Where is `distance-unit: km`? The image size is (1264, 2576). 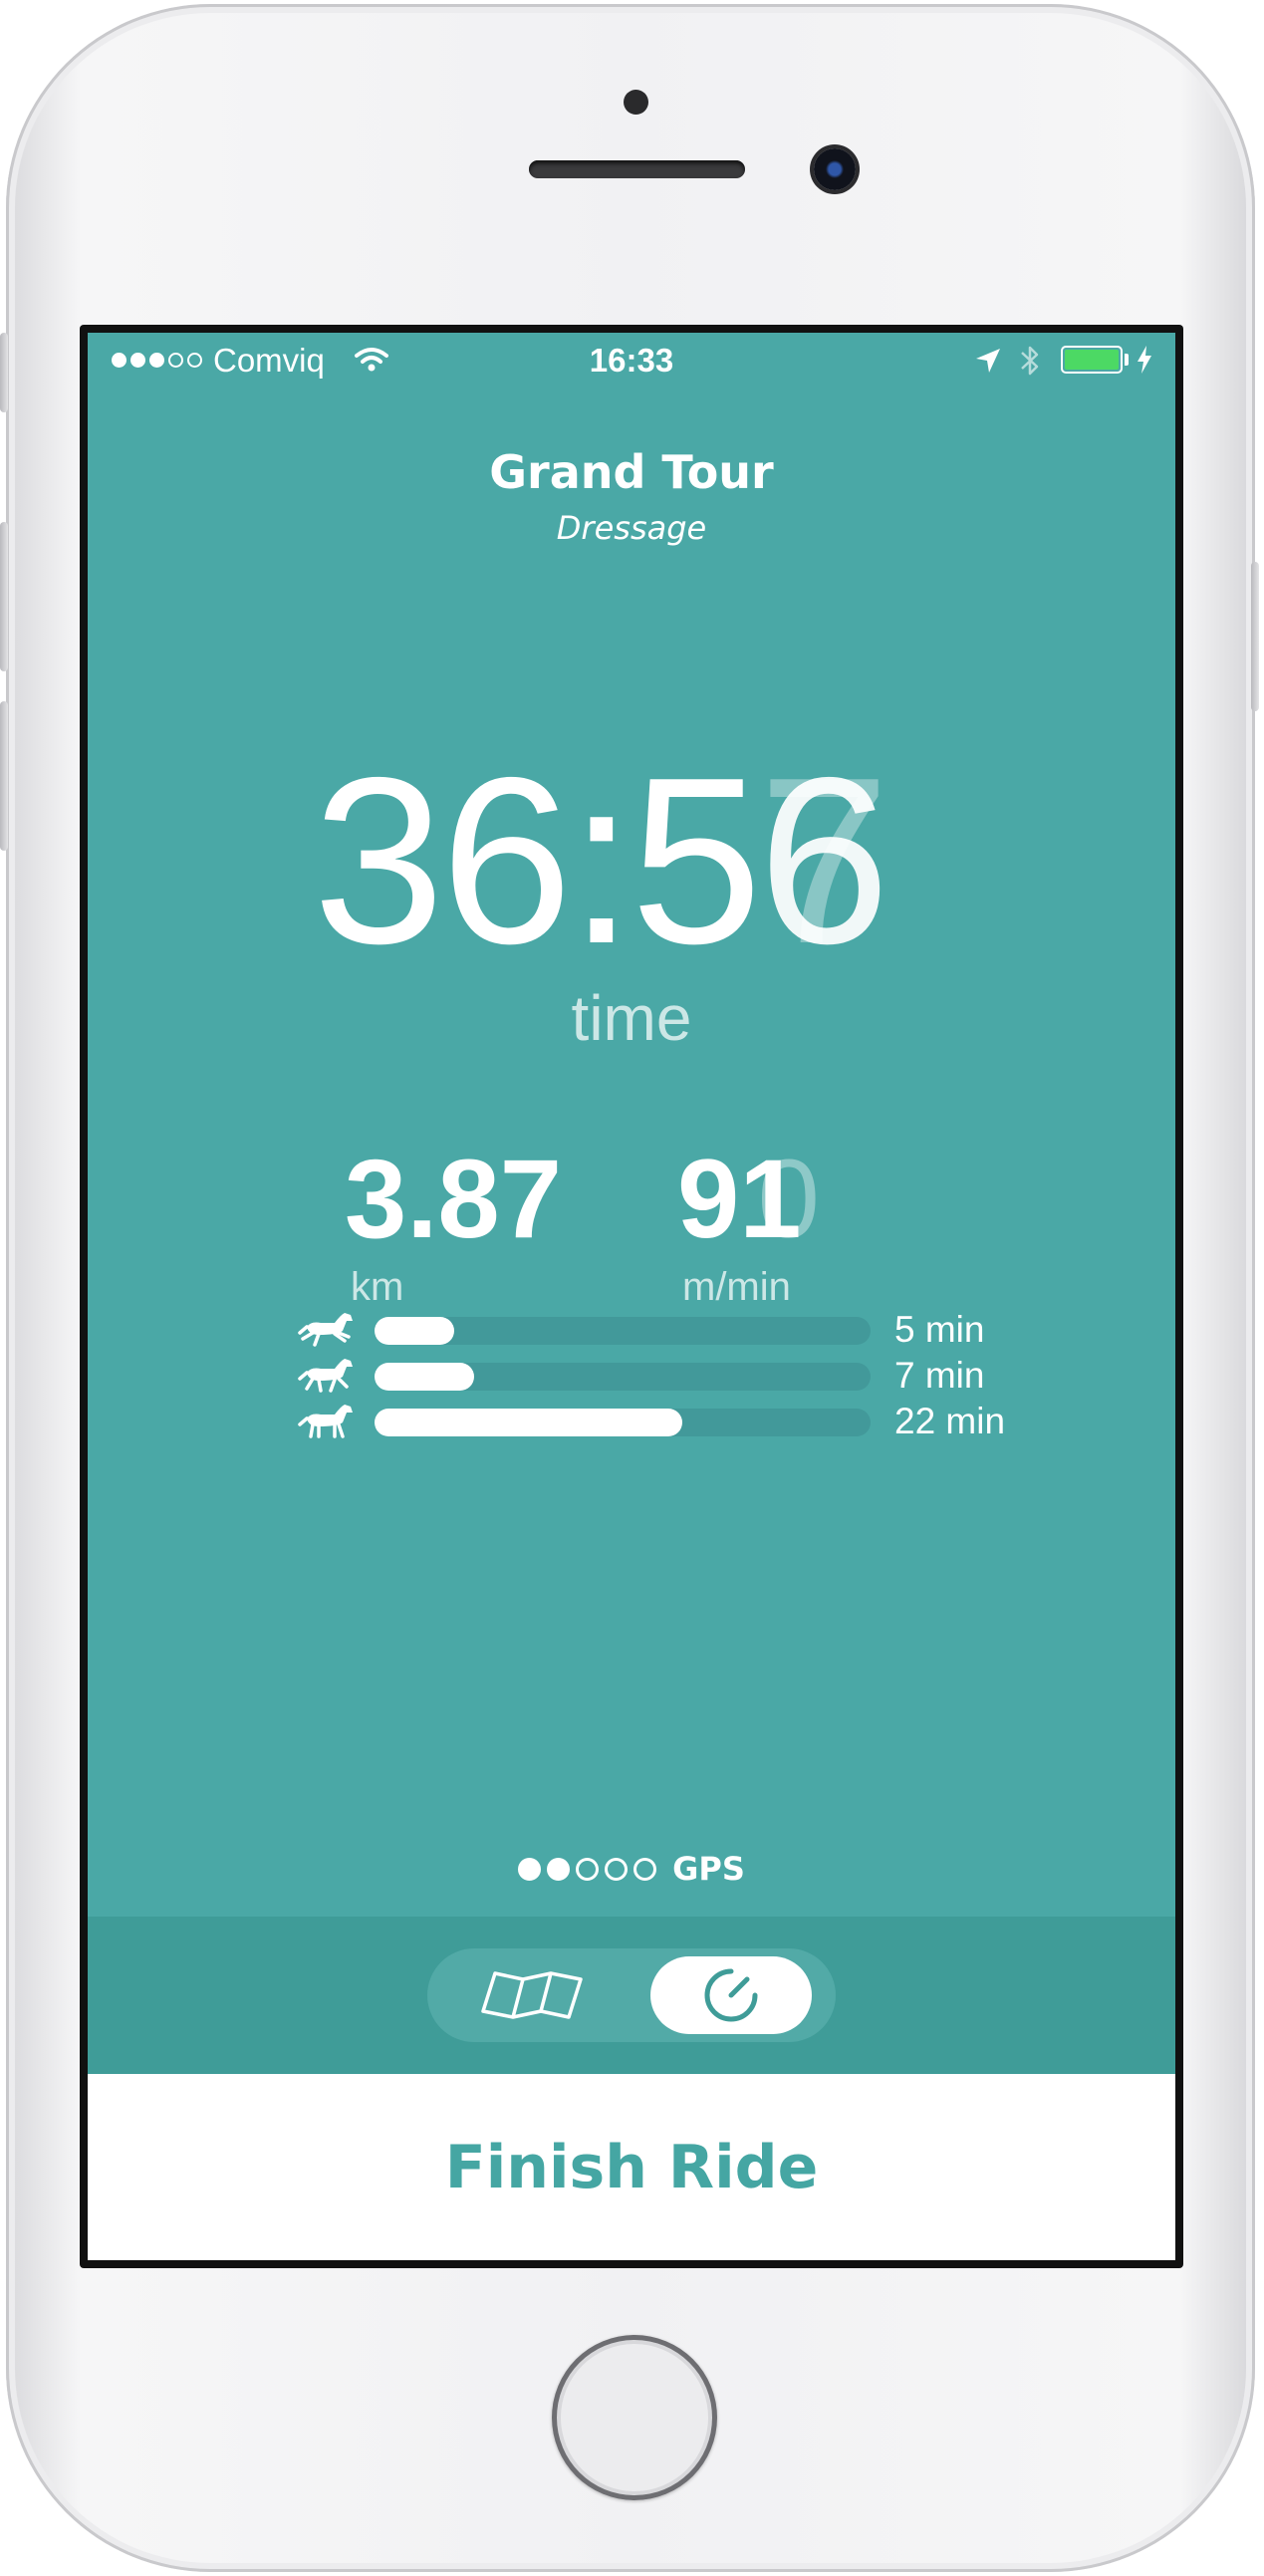
distance-unit: km is located at coordinates (377, 1287).